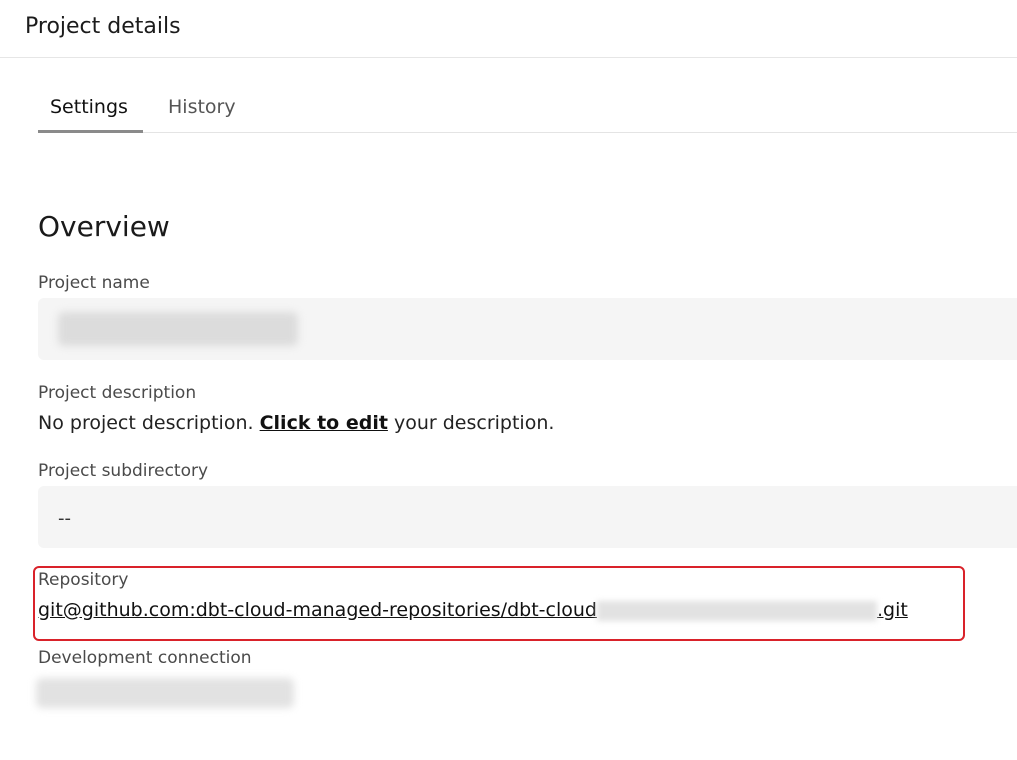  What do you see at coordinates (104, 226) in the screenshot?
I see `overview-heading: Overview` at bounding box center [104, 226].